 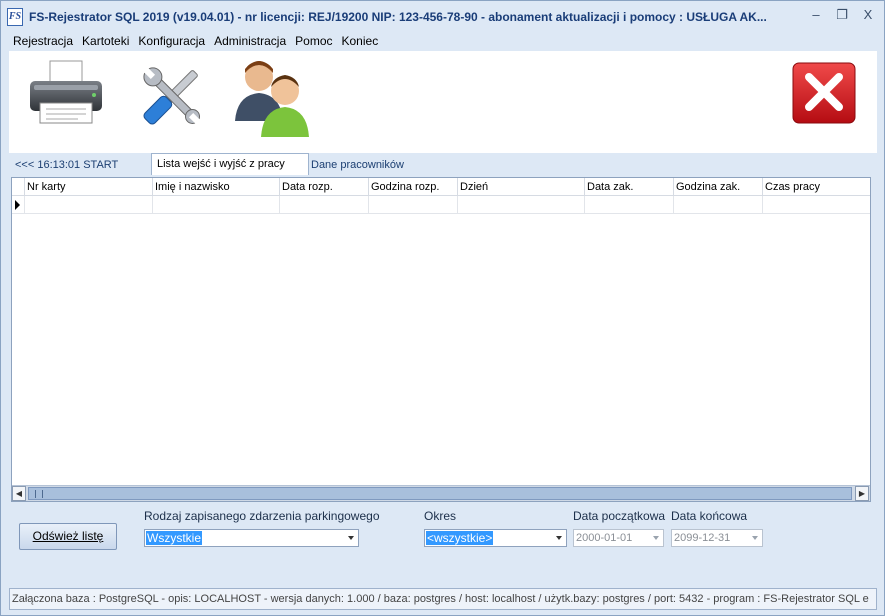 I want to click on menu-pomoc: Pomoc, so click(x=314, y=41).